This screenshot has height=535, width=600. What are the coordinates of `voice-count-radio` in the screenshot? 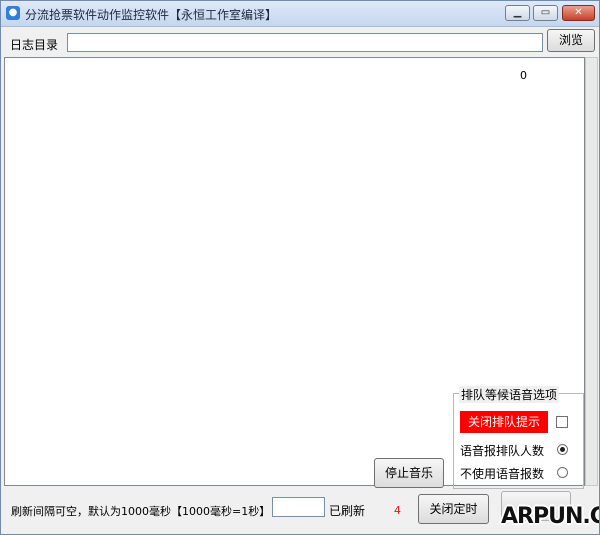 It's located at (562, 449).